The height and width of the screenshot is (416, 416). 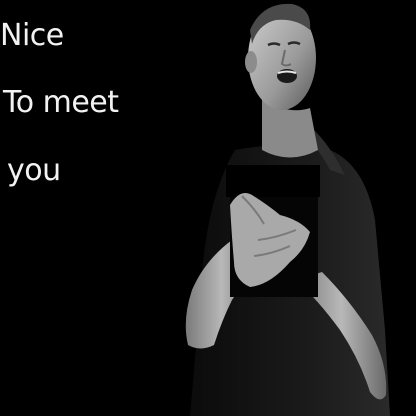 I want to click on occlusion-block, so click(x=273, y=181).